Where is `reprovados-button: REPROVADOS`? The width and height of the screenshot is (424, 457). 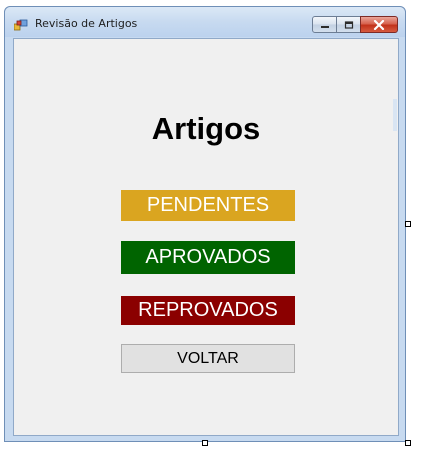
reprovados-button: REPROVADOS is located at coordinates (208, 310).